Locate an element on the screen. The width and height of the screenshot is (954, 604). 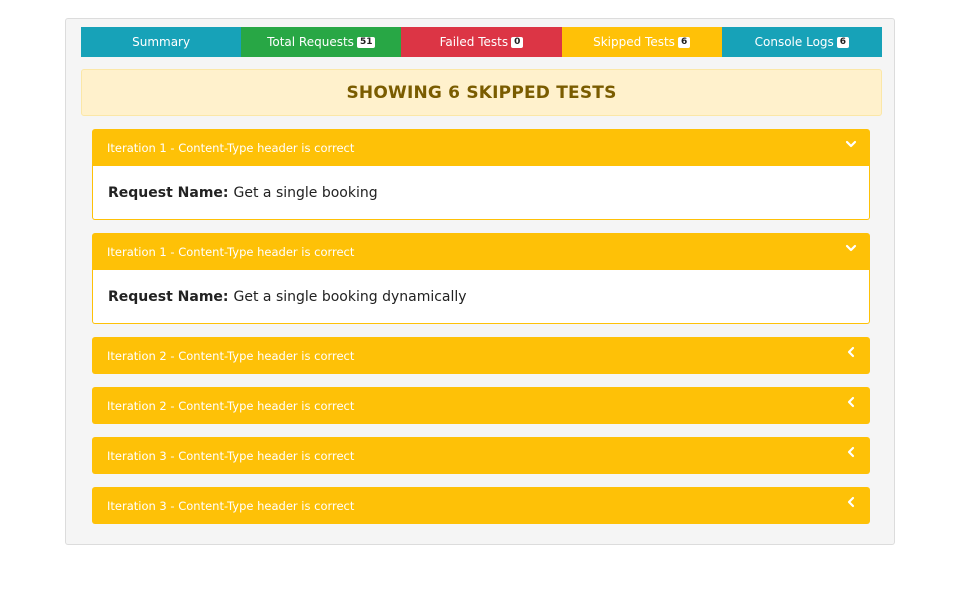
request-name-value: Get a single booking is located at coordinates (305, 192).